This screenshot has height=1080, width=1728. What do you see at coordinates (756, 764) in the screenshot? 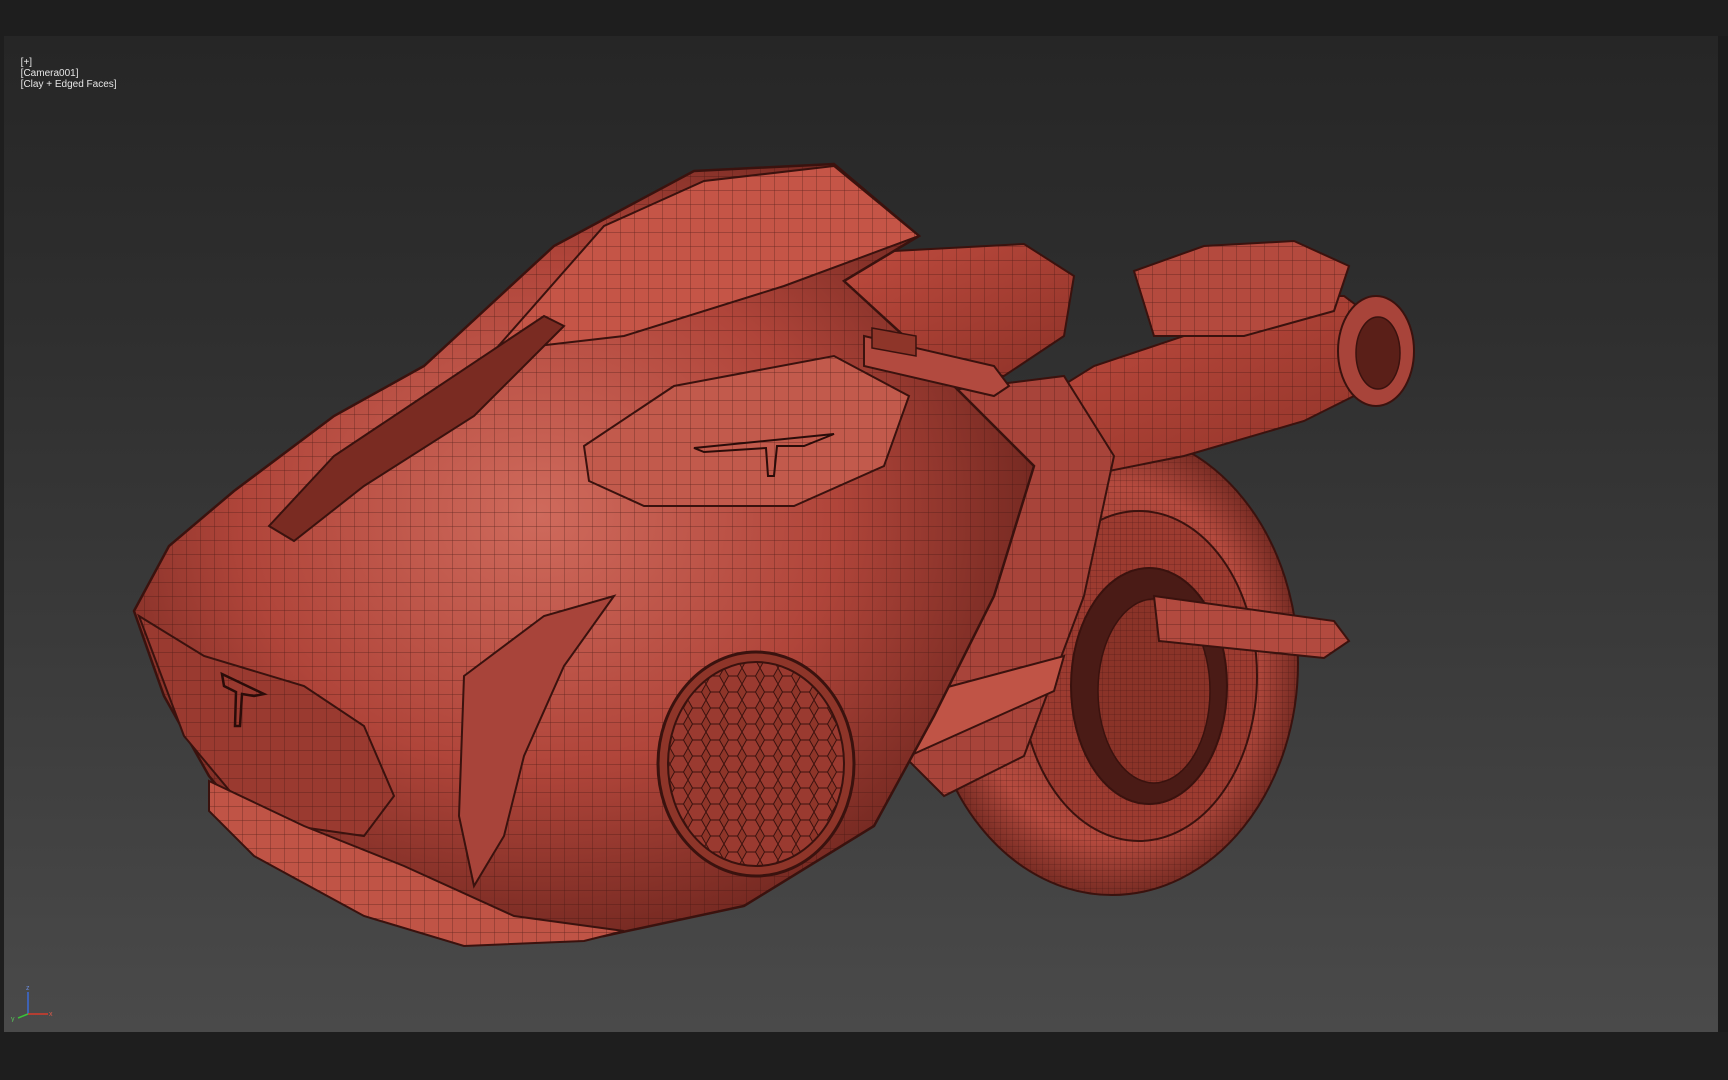
I see `headlight` at bounding box center [756, 764].